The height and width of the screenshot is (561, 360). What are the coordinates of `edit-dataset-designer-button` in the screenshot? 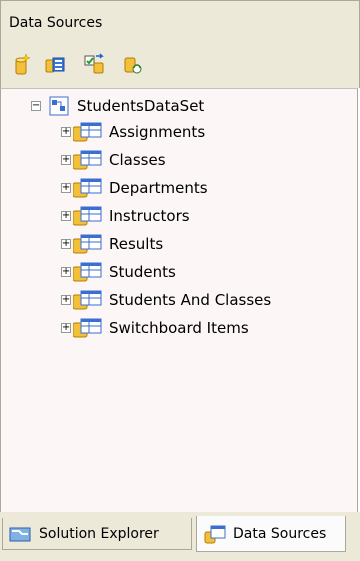 It's located at (55, 65).